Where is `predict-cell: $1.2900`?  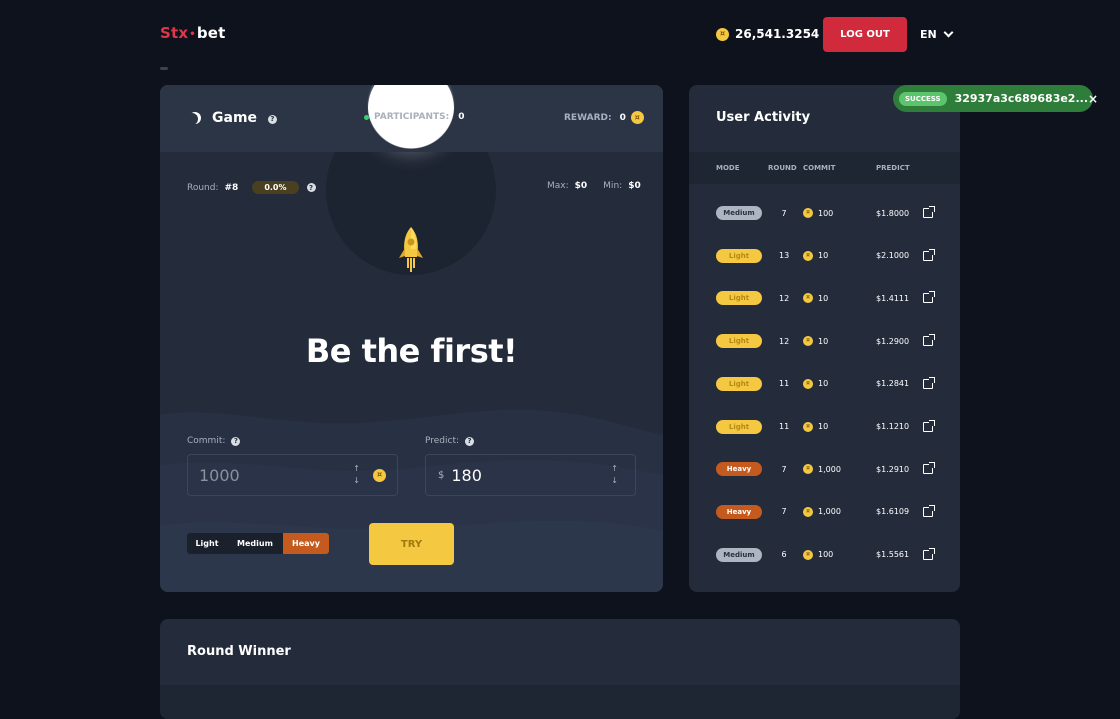 predict-cell: $1.2900 is located at coordinates (893, 341).